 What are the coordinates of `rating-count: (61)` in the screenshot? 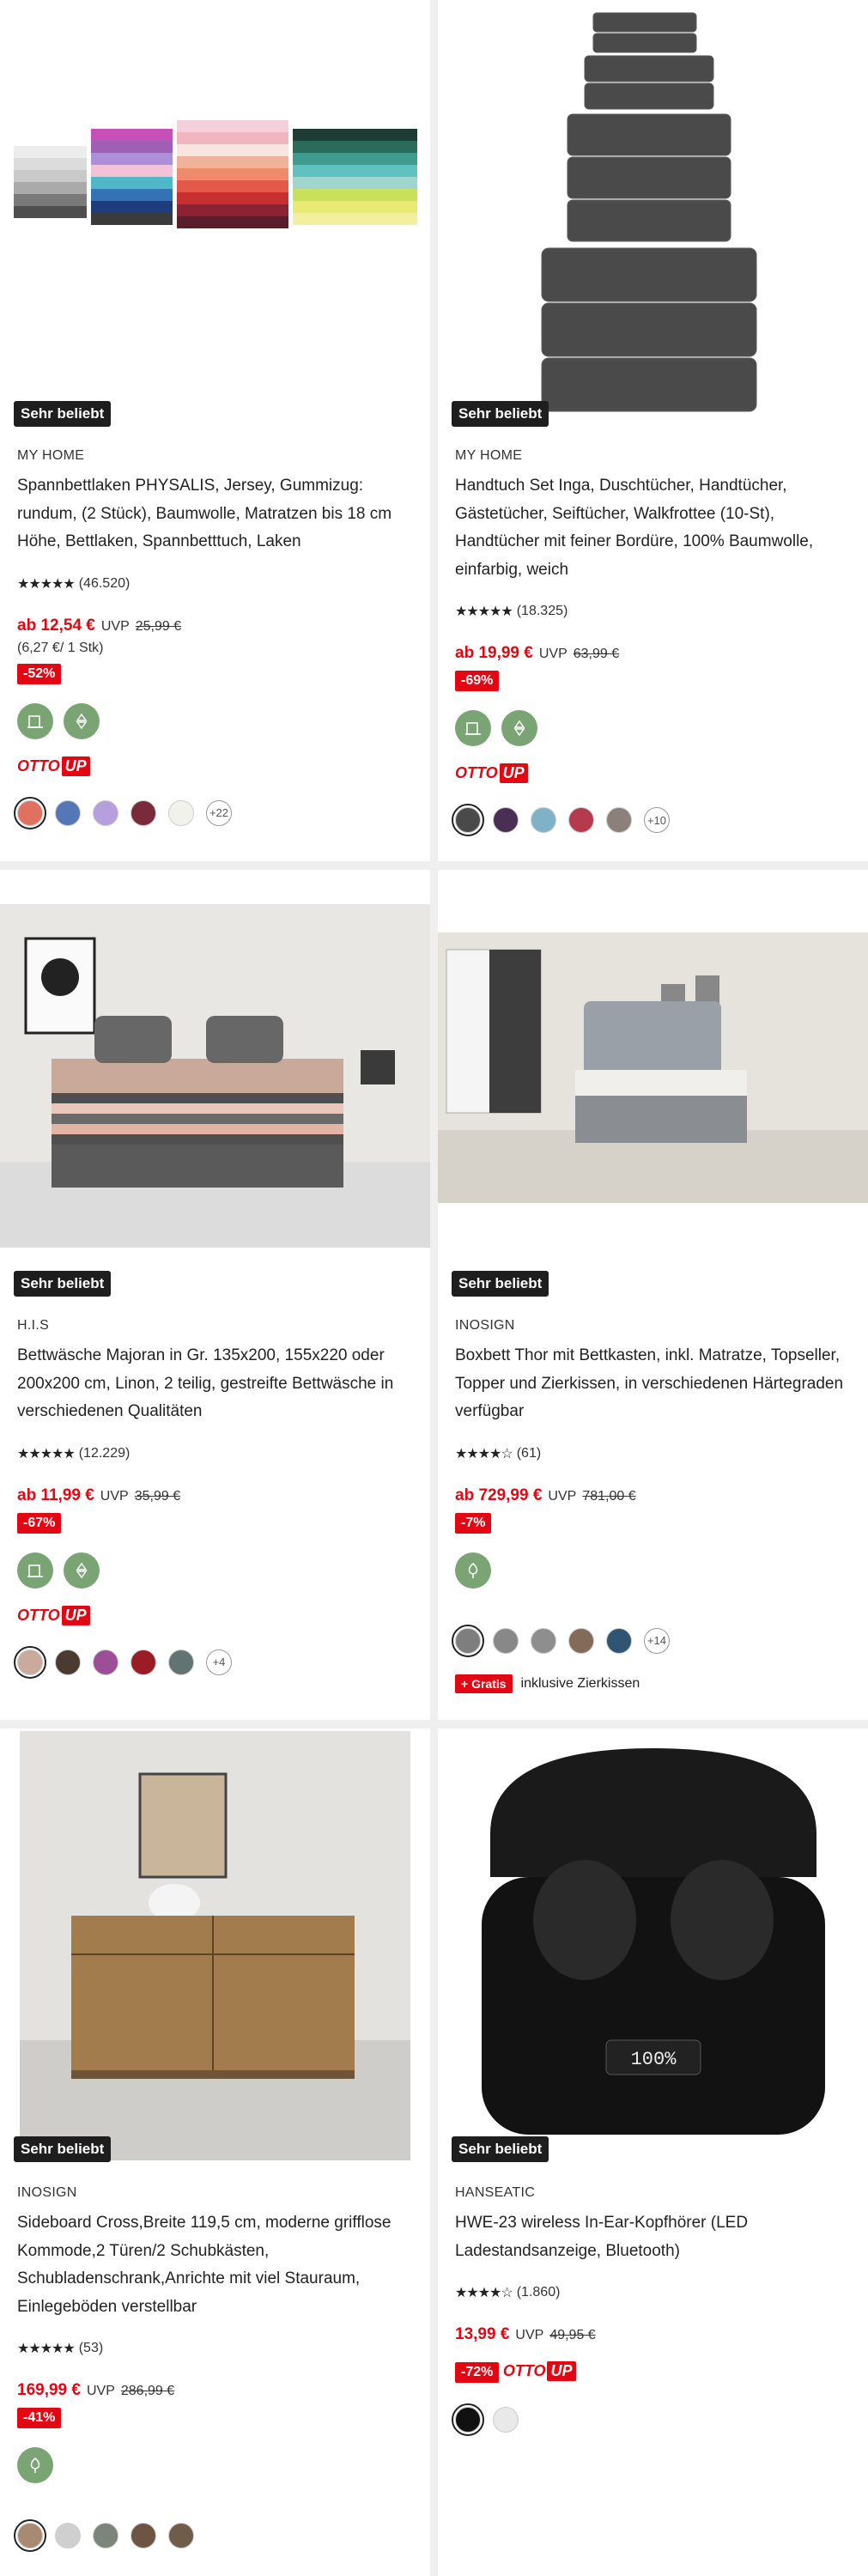 It's located at (529, 1453).